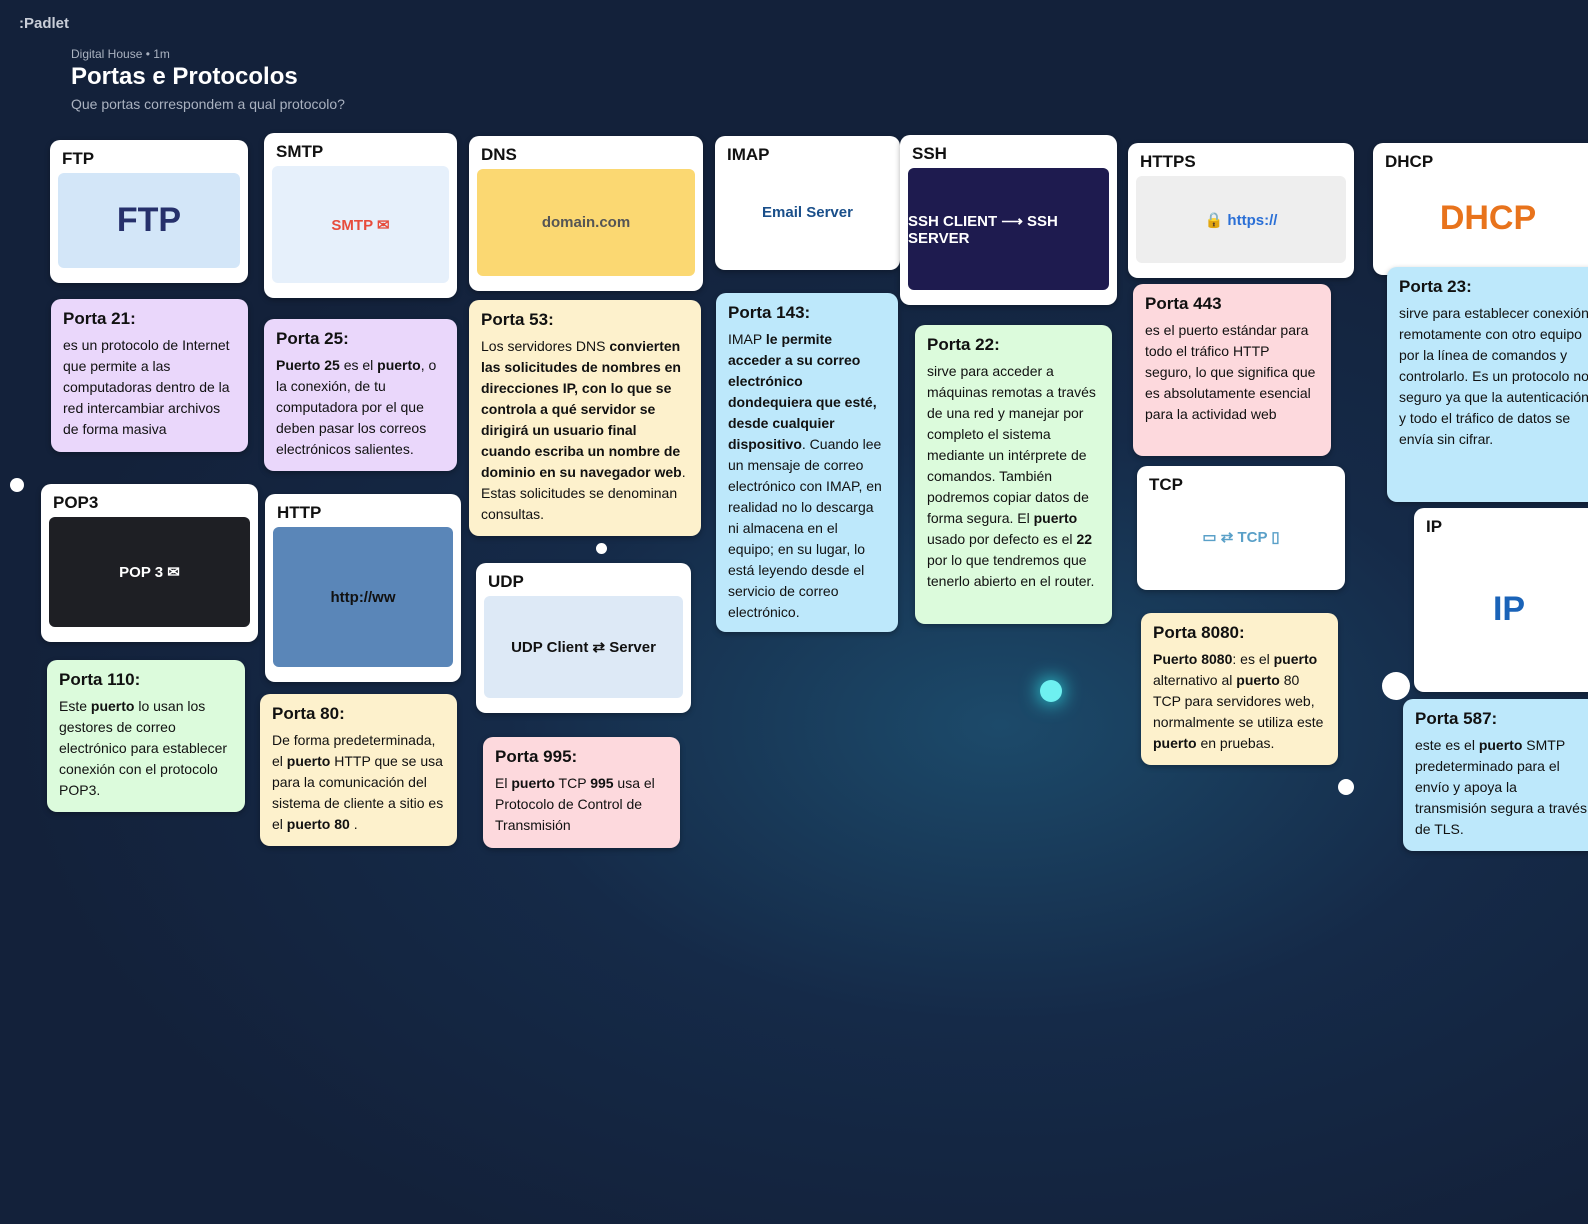  What do you see at coordinates (503, 783) in the screenshot?
I see `note-text-segment: El` at bounding box center [503, 783].